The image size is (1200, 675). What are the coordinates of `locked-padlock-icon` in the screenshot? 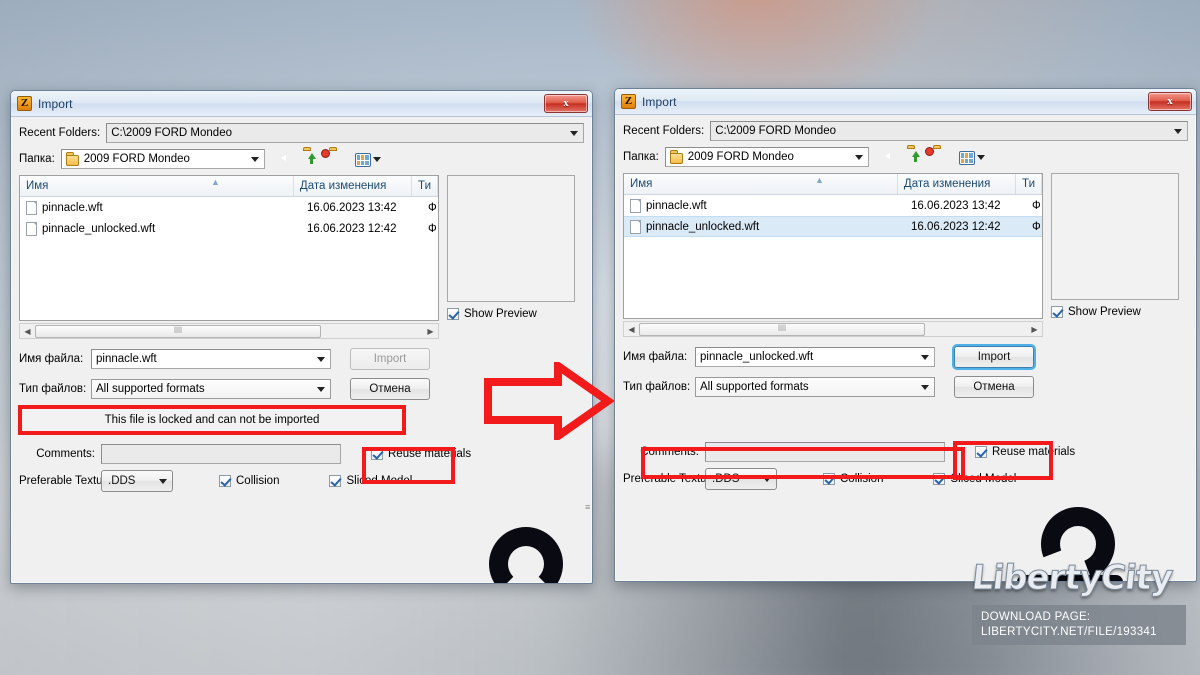 It's located at (526, 555).